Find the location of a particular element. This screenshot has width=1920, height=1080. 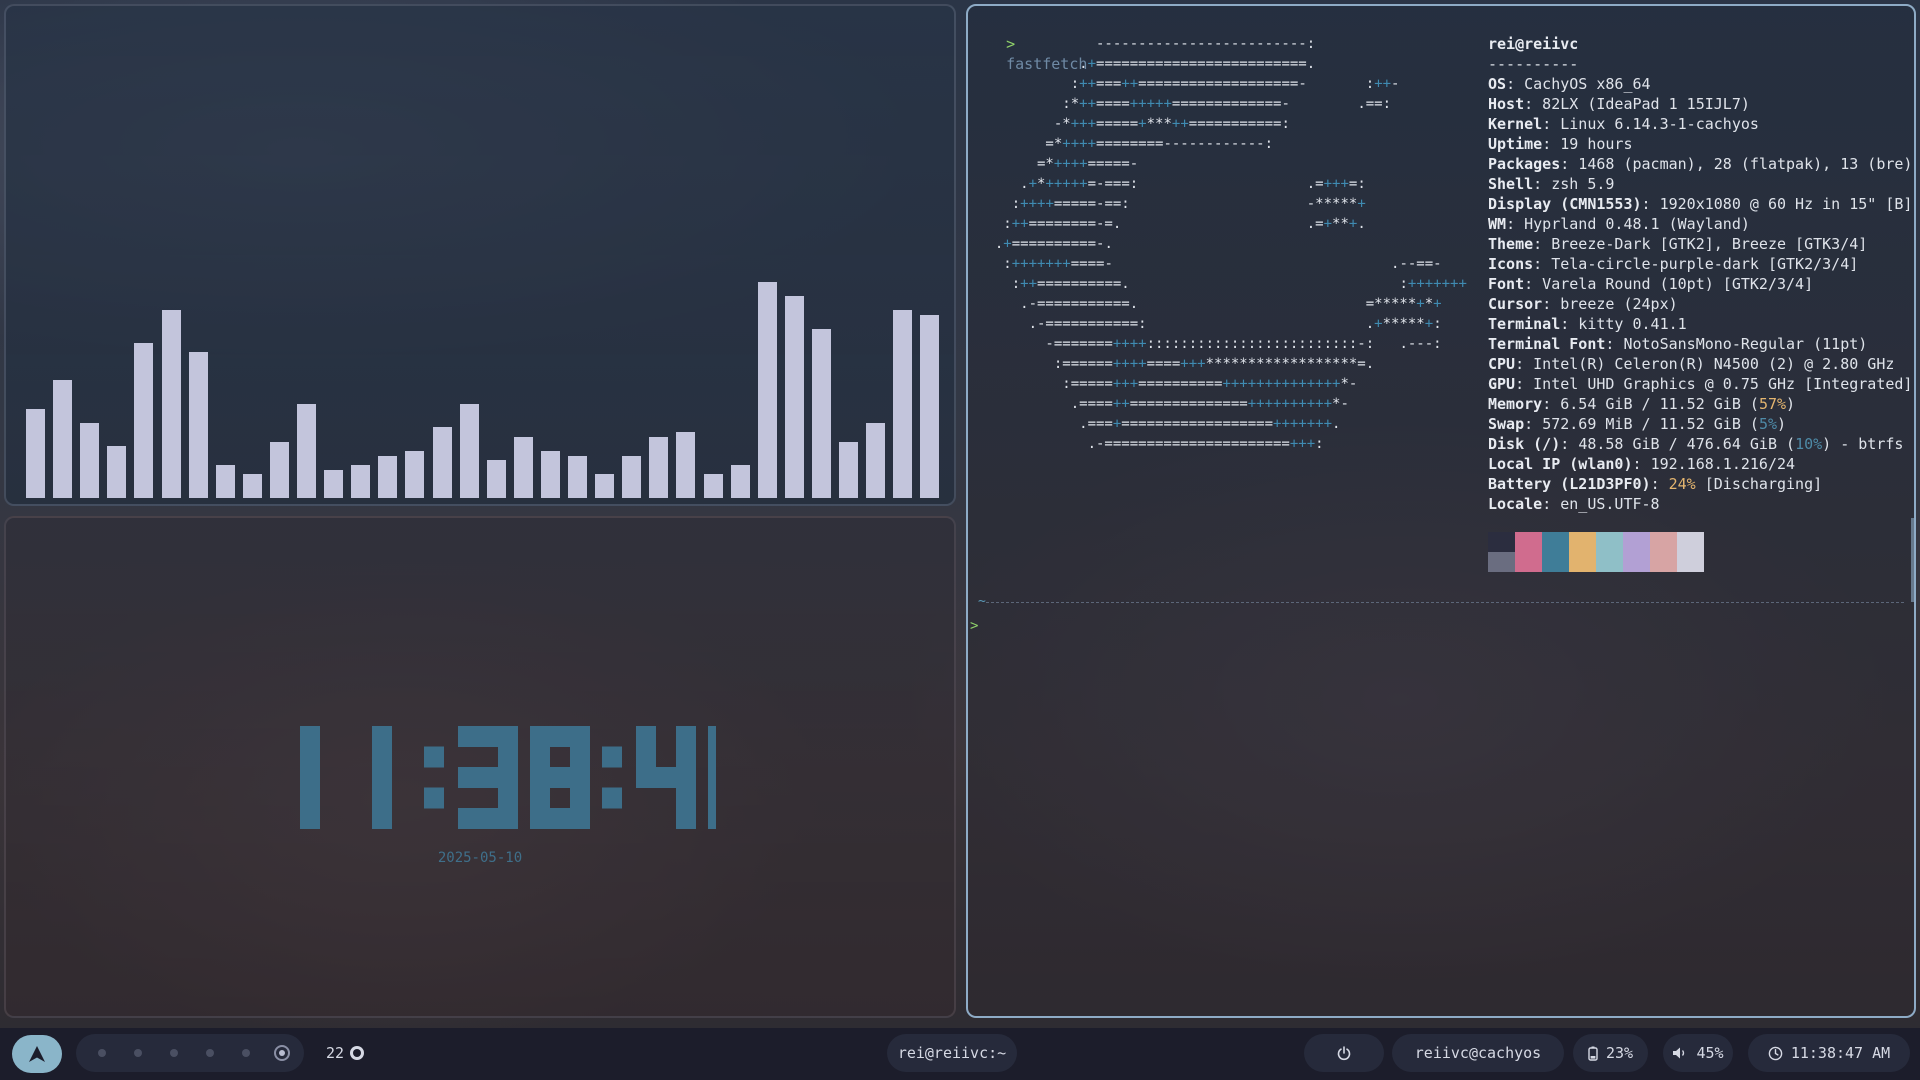

ascii-logo-line: .+=========================. is located at coordinates (1147, 64).